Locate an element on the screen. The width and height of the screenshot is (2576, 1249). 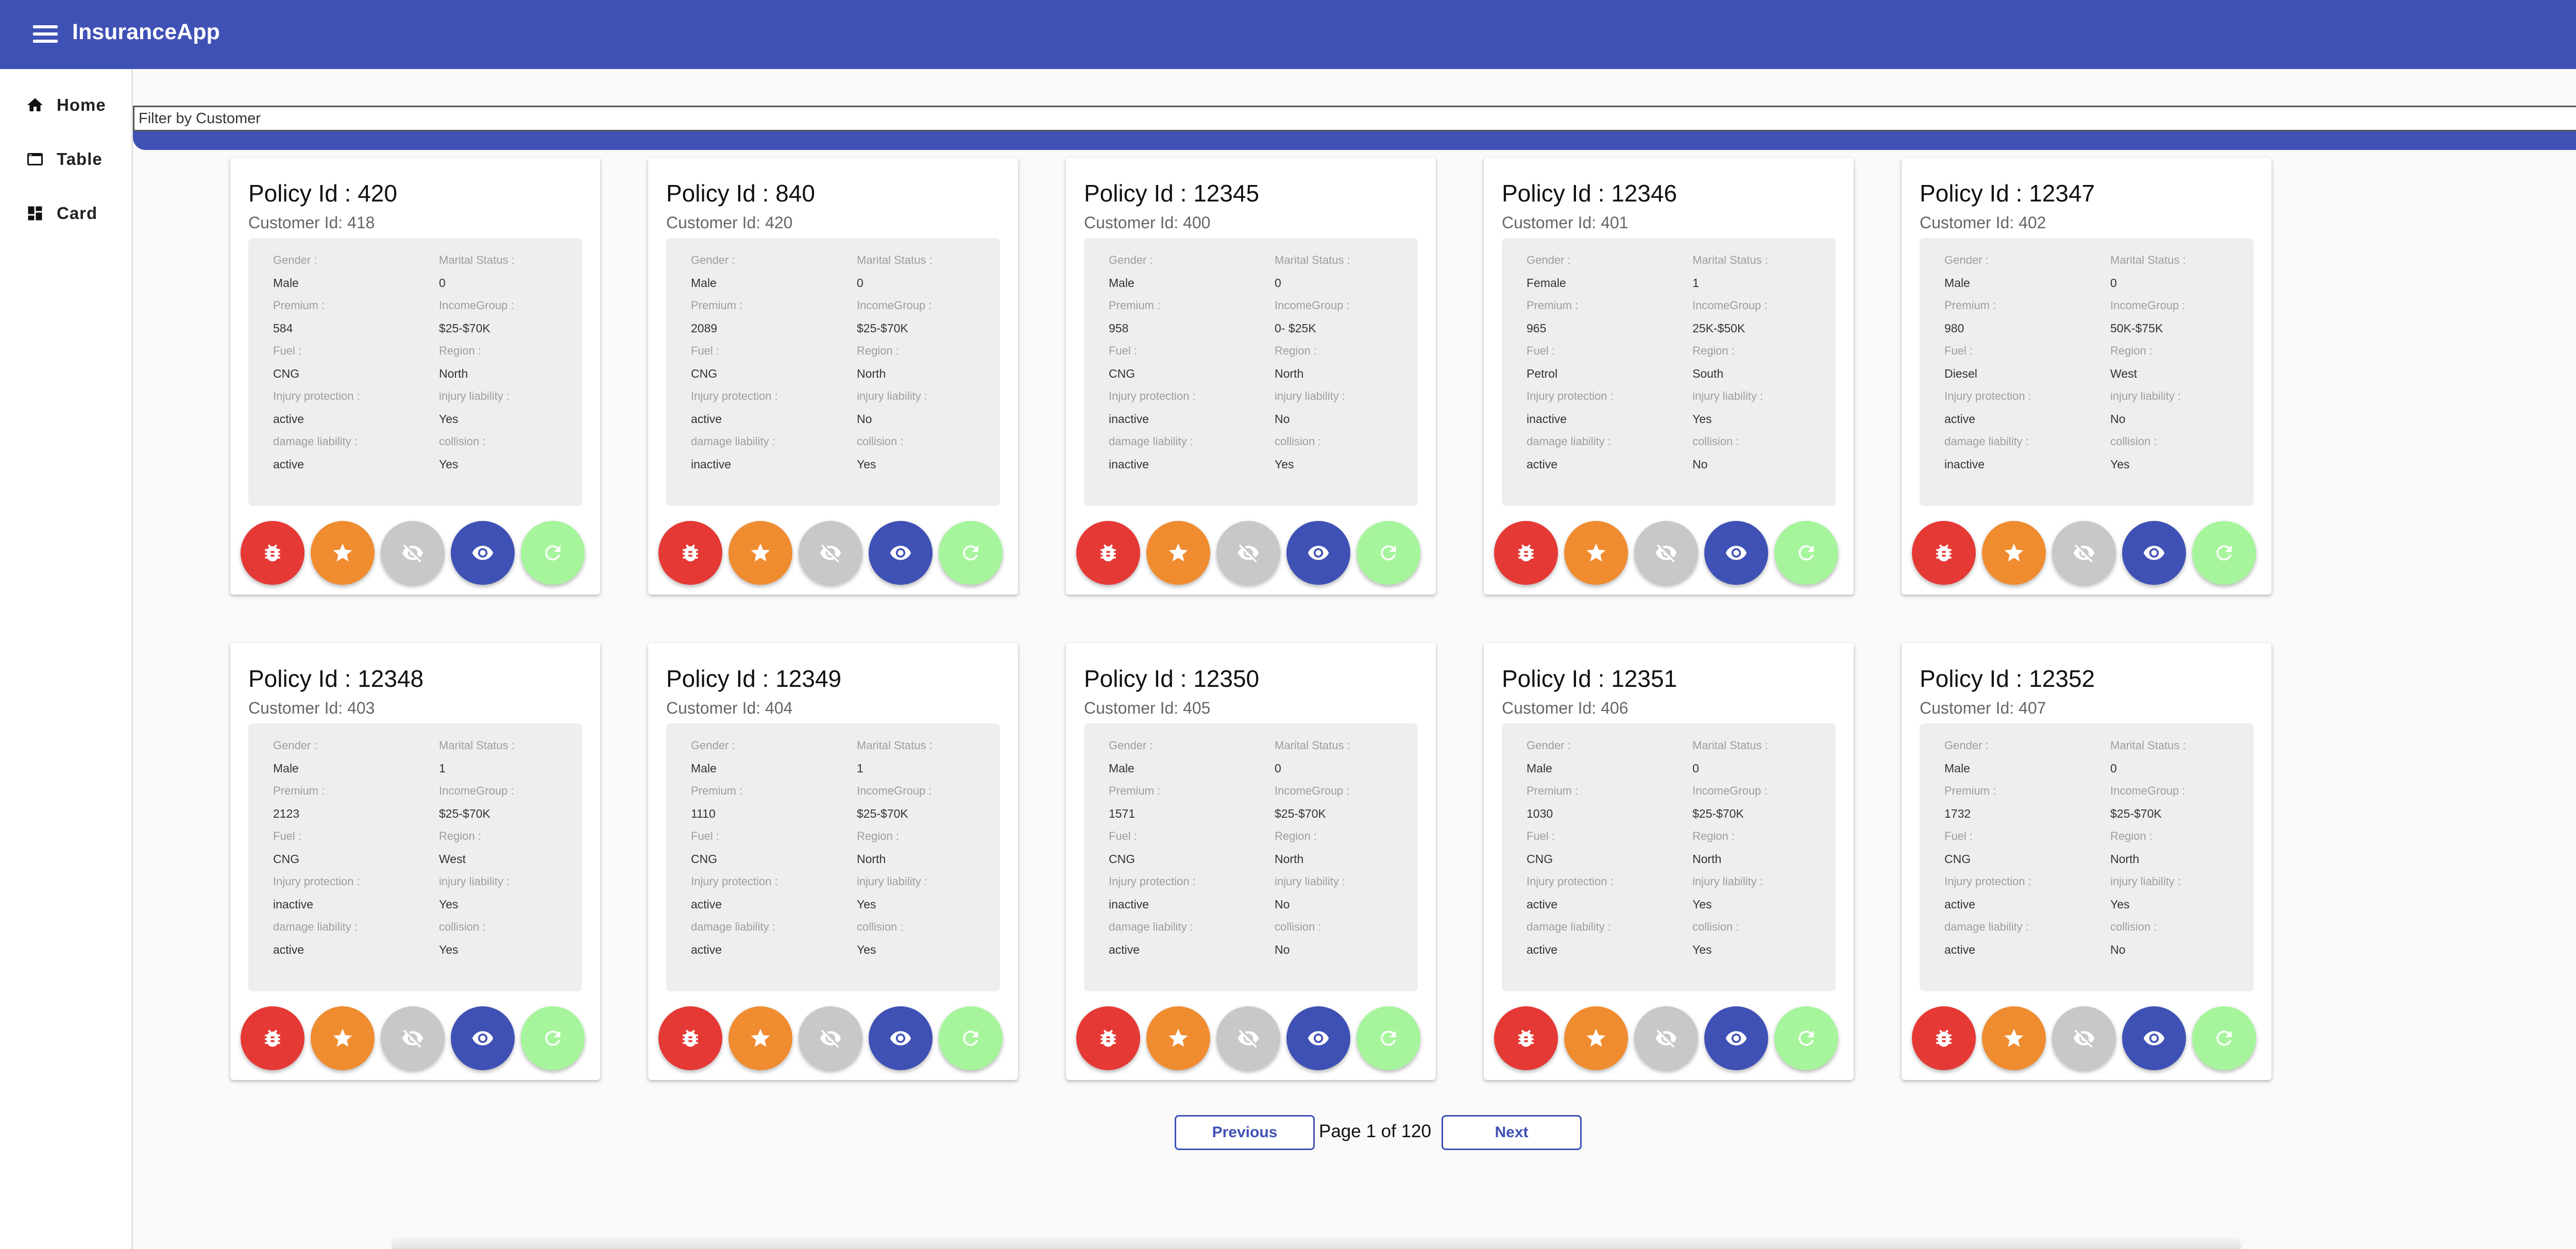
premium-label: Premium : is located at coordinates (1553, 790).